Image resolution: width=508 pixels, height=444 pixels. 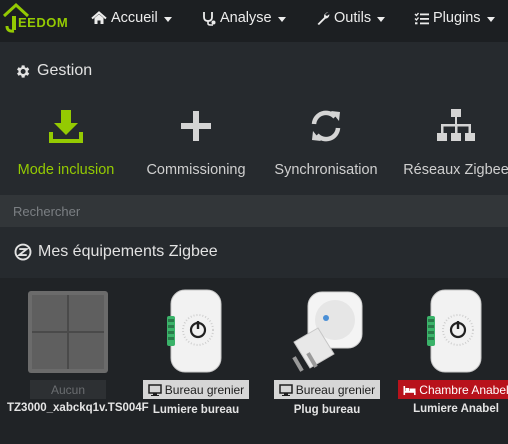 I want to click on cog-icon, so click(x=23, y=71).